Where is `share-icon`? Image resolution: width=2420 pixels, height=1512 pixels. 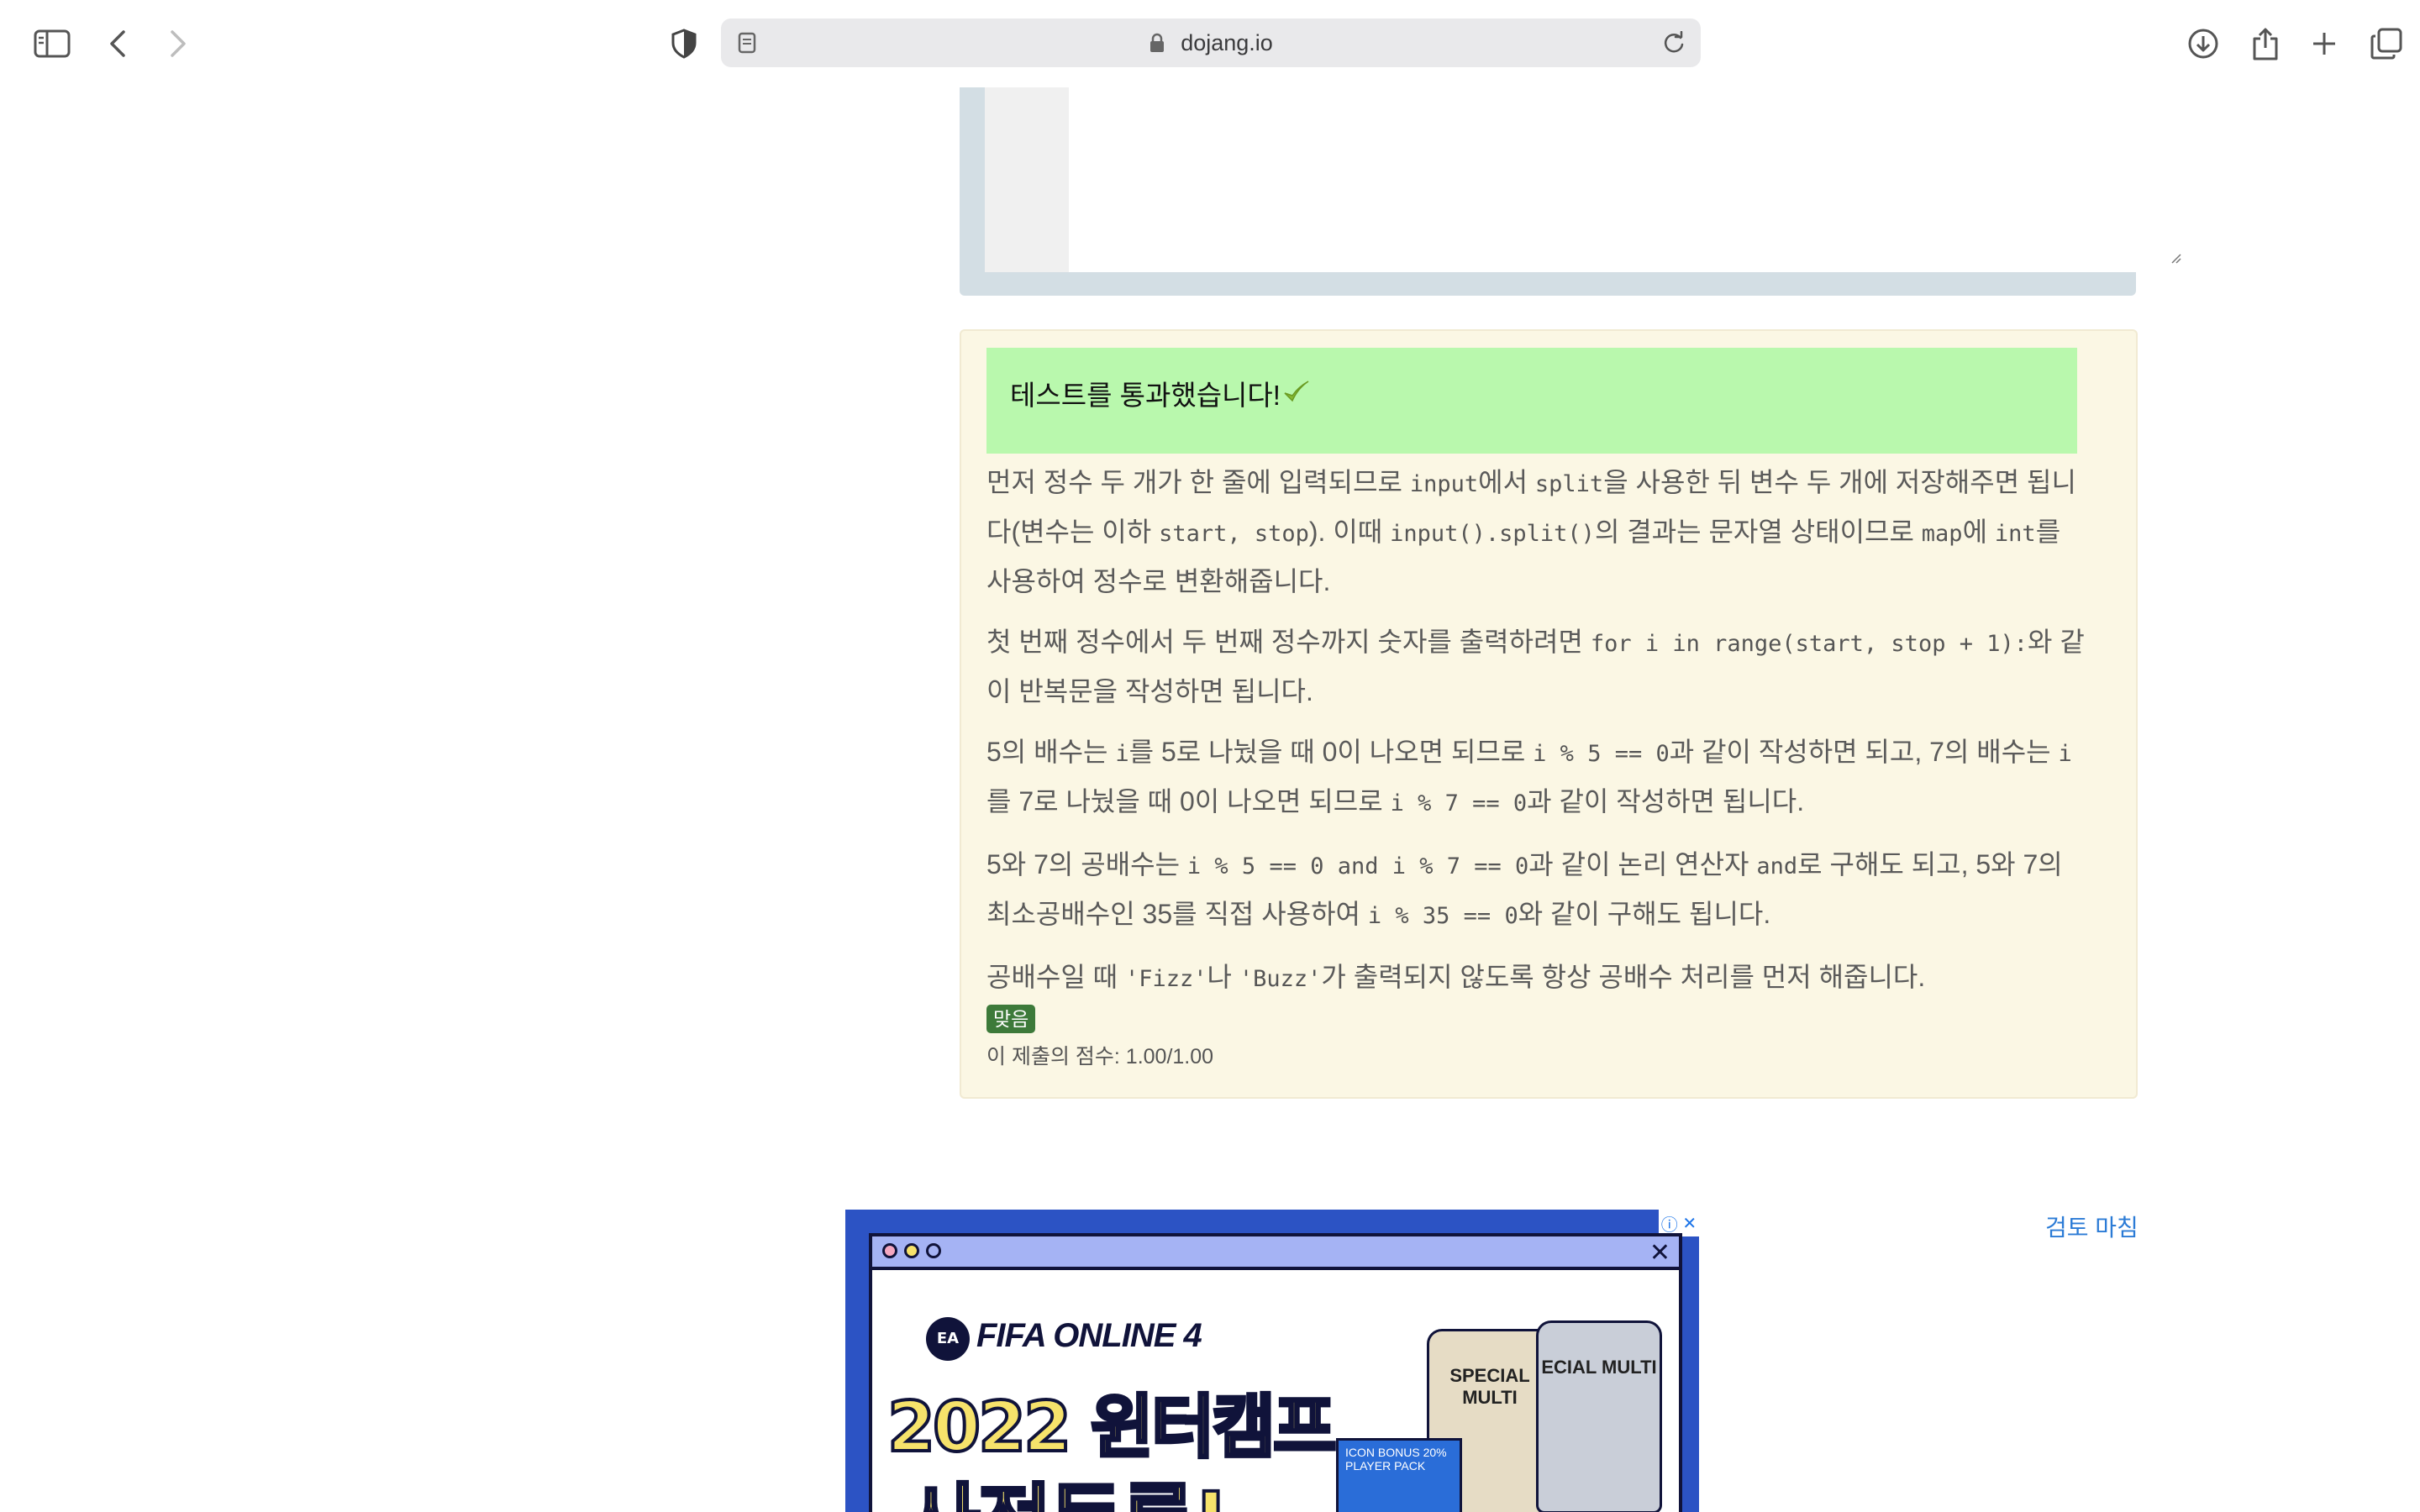
share-icon is located at coordinates (2266, 44).